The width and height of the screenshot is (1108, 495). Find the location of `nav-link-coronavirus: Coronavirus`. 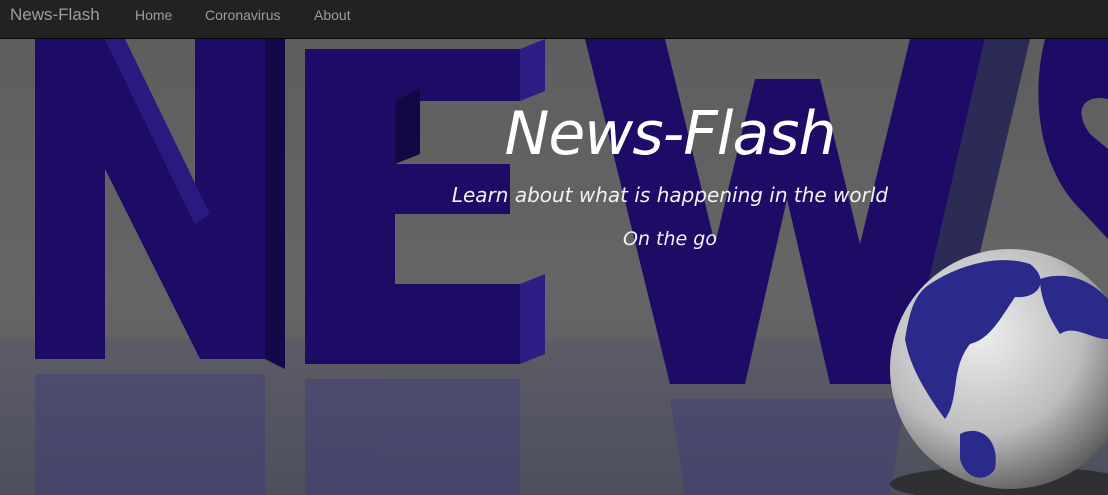

nav-link-coronavirus: Coronavirus is located at coordinates (242, 15).